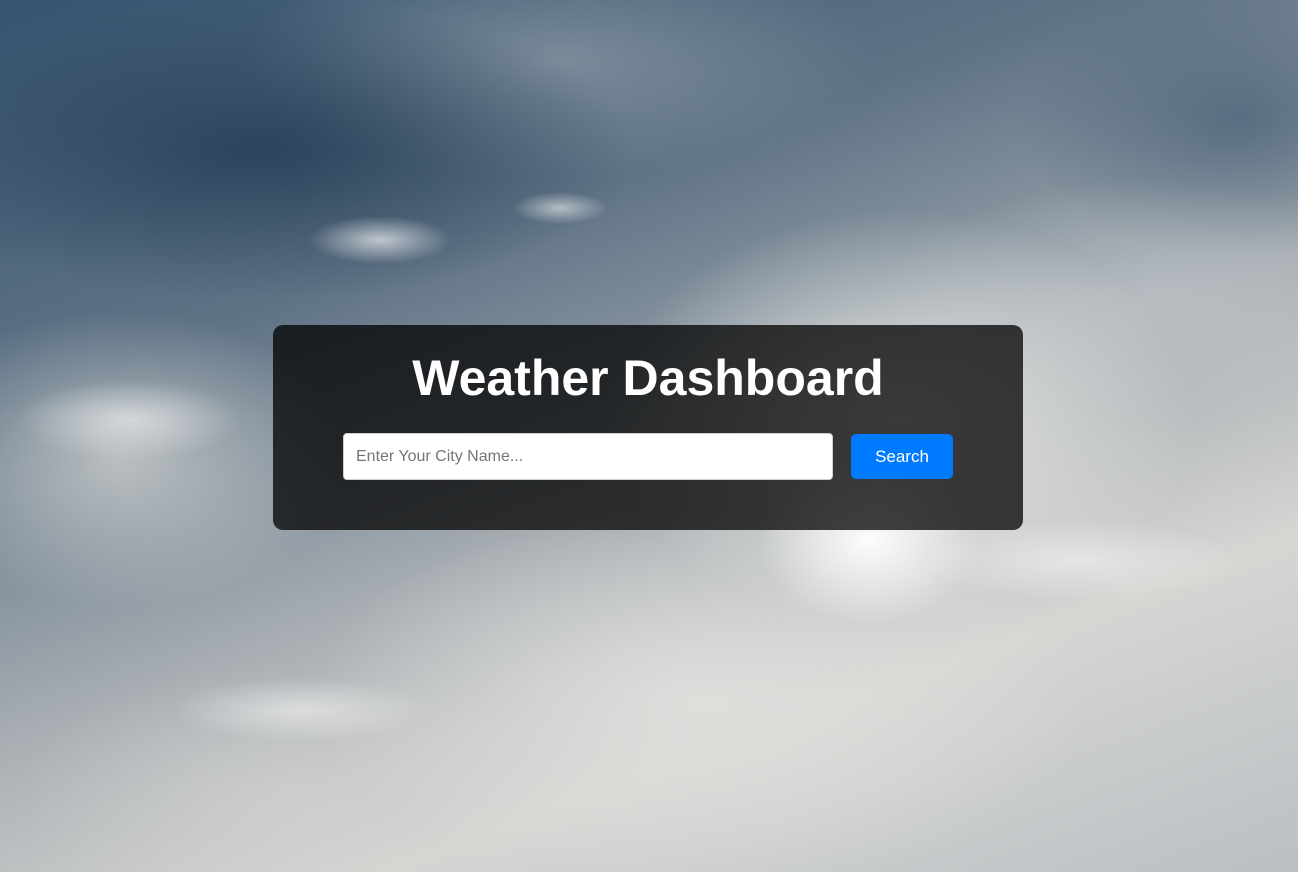 This screenshot has height=872, width=1298. What do you see at coordinates (648, 427) in the screenshot?
I see `search-card: Weather Dashboard Search` at bounding box center [648, 427].